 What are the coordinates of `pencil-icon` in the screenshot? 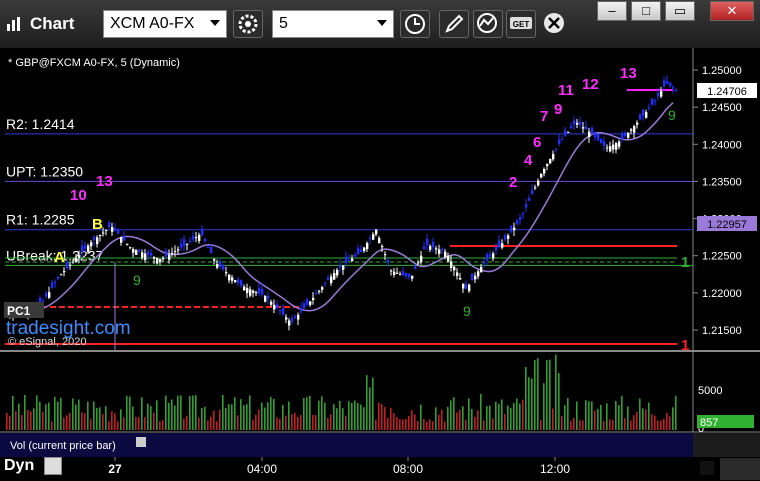 It's located at (454, 23).